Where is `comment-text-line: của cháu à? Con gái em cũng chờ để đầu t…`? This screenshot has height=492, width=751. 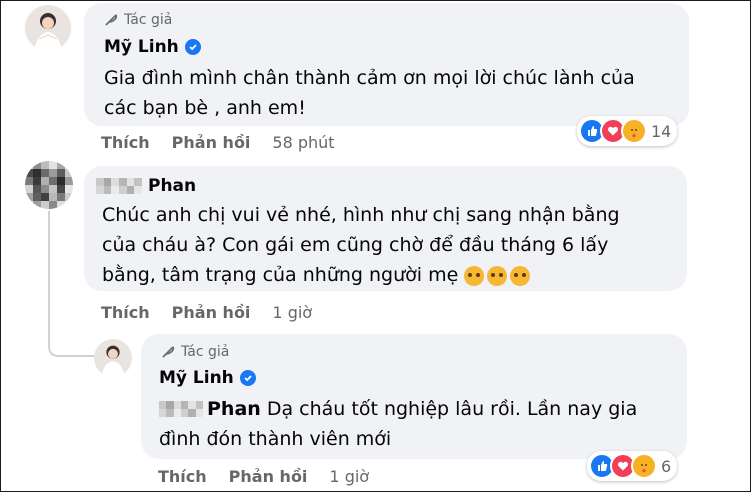
comment-text-line: của cháu à? Con gái em cũng chờ để đầu t… is located at coordinates (355, 245).